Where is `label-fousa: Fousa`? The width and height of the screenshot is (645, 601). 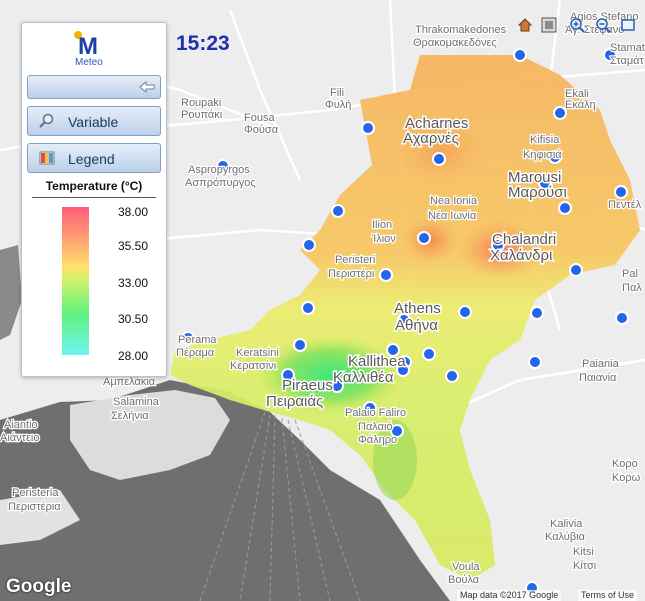
label-fousa: Fousa is located at coordinates (259, 118).